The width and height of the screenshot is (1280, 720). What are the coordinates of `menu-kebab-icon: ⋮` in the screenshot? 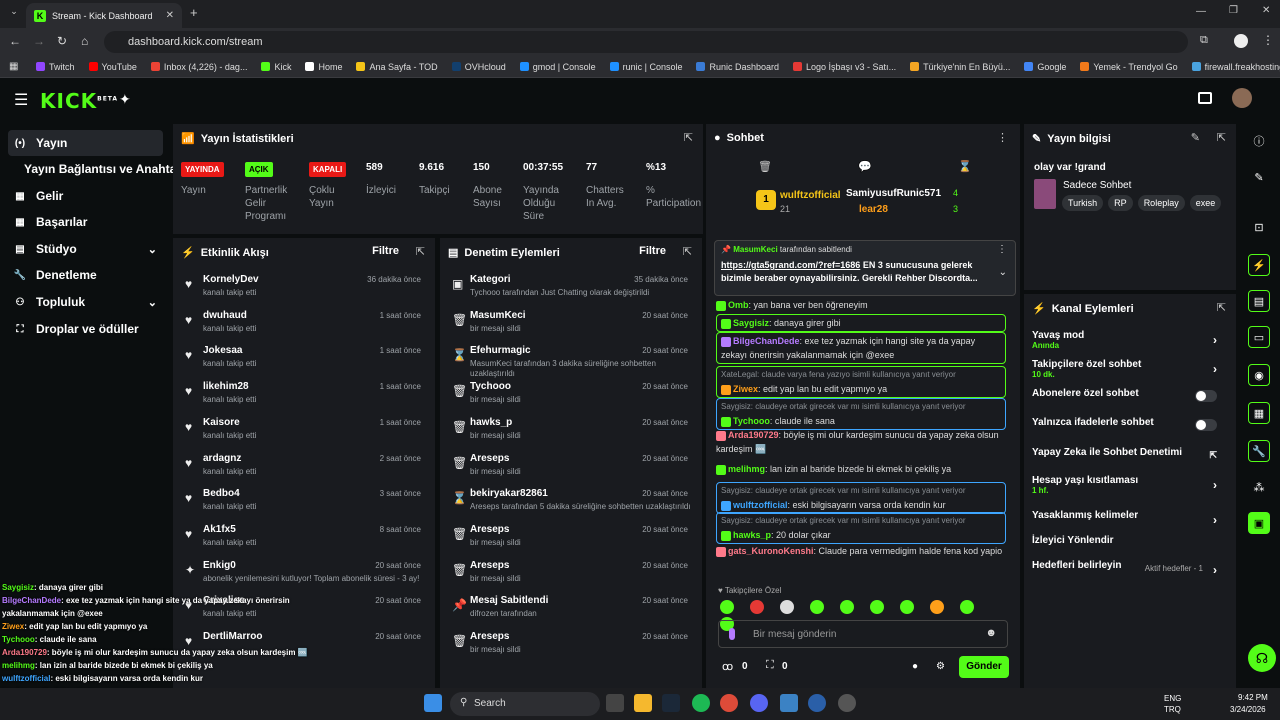 It's located at (1268, 40).